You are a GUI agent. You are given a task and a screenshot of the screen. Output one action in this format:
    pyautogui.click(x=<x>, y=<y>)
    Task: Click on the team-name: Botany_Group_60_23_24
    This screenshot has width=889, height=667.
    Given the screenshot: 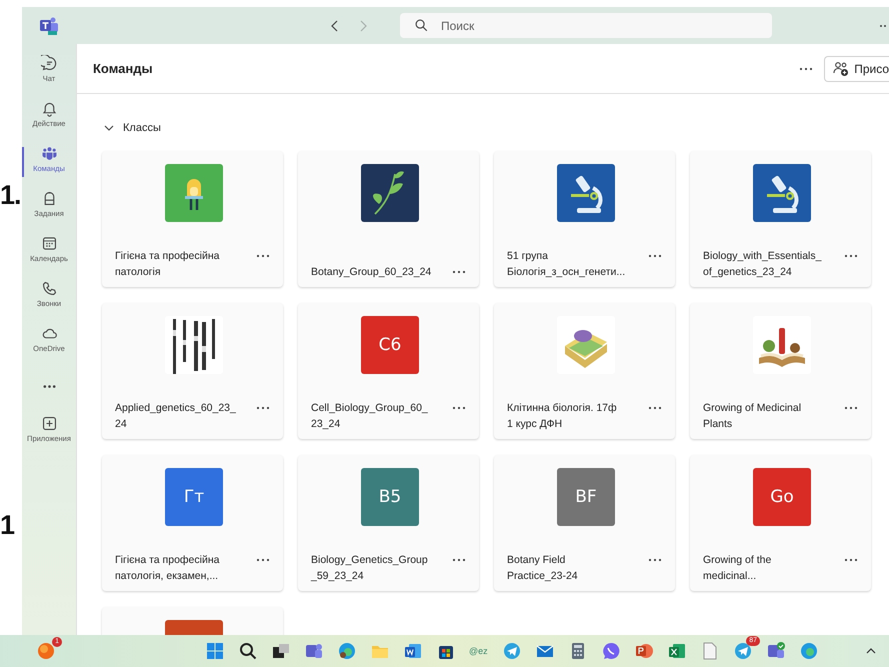 What is the action you would take?
    pyautogui.click(x=371, y=272)
    